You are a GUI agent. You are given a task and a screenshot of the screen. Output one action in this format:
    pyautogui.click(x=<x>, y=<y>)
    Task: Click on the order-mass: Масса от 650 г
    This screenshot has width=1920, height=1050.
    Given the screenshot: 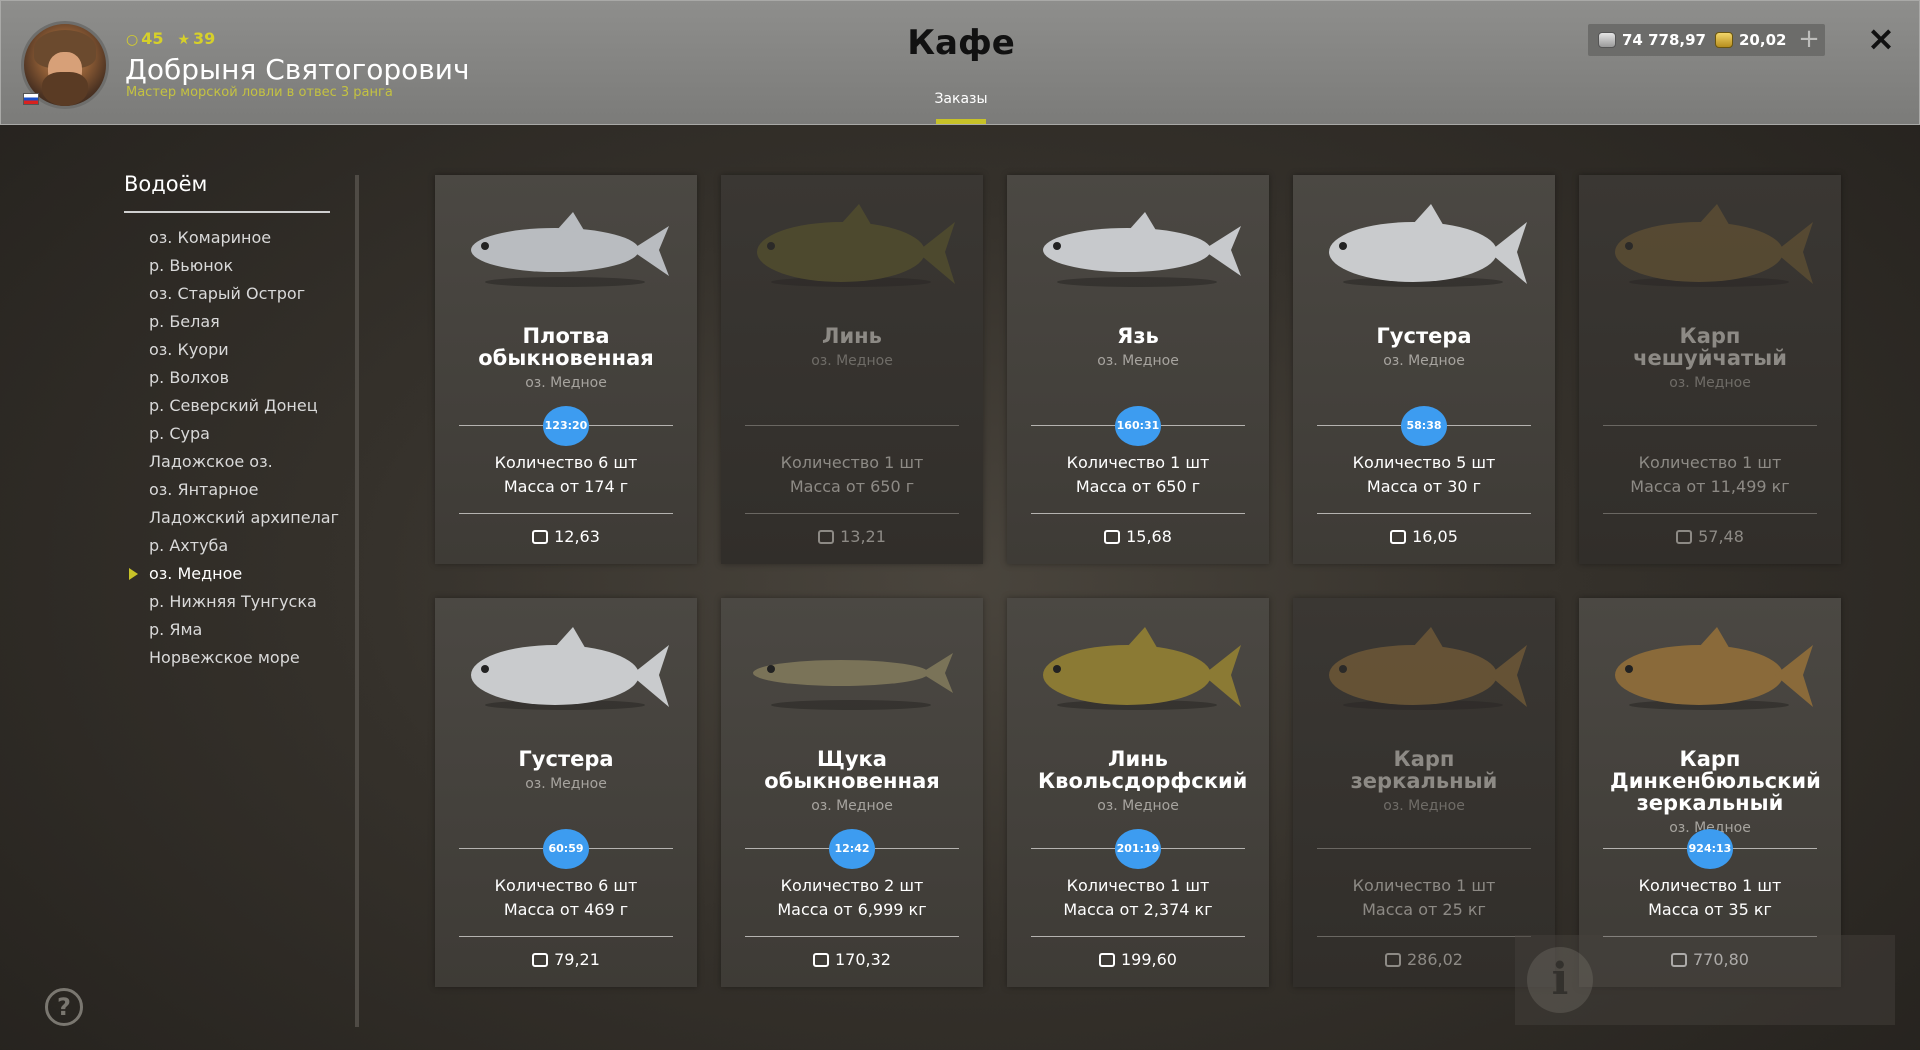 What is the action you would take?
    pyautogui.click(x=852, y=486)
    